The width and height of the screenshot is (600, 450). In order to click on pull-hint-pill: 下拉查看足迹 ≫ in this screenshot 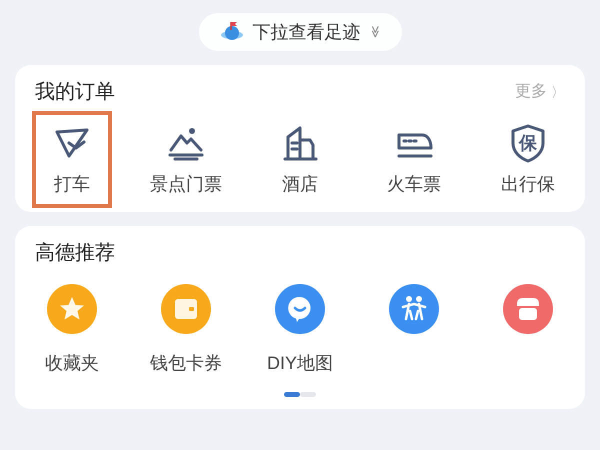, I will do `click(300, 32)`.